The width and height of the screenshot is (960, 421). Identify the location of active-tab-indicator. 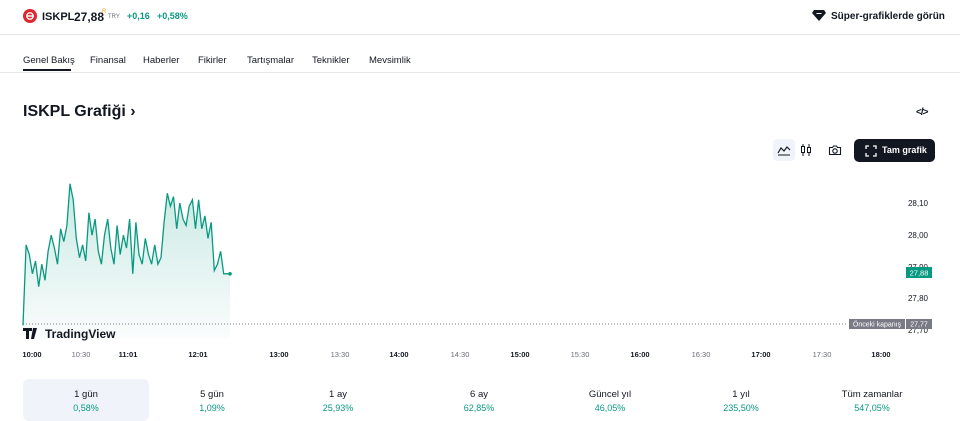
(47, 70).